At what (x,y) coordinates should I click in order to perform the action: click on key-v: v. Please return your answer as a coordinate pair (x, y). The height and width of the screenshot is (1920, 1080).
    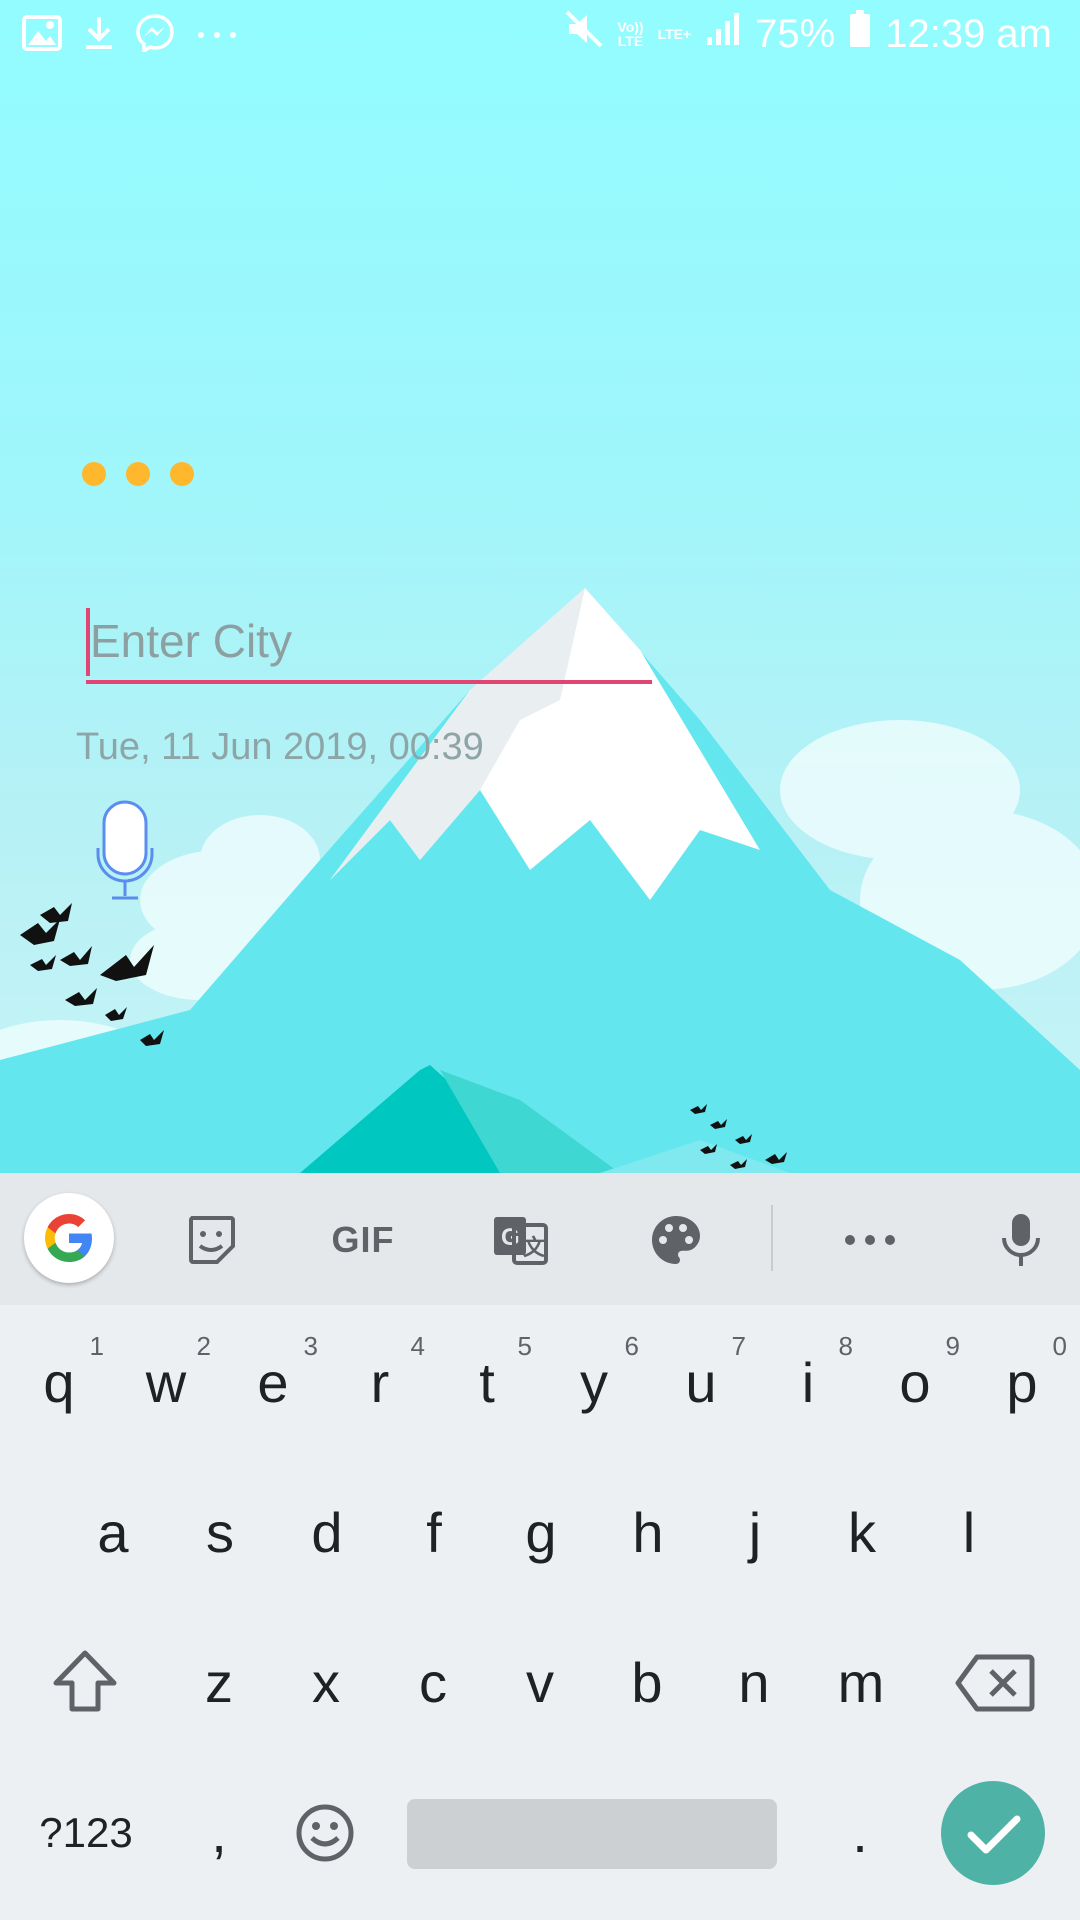
    Looking at the image, I should click on (540, 1683).